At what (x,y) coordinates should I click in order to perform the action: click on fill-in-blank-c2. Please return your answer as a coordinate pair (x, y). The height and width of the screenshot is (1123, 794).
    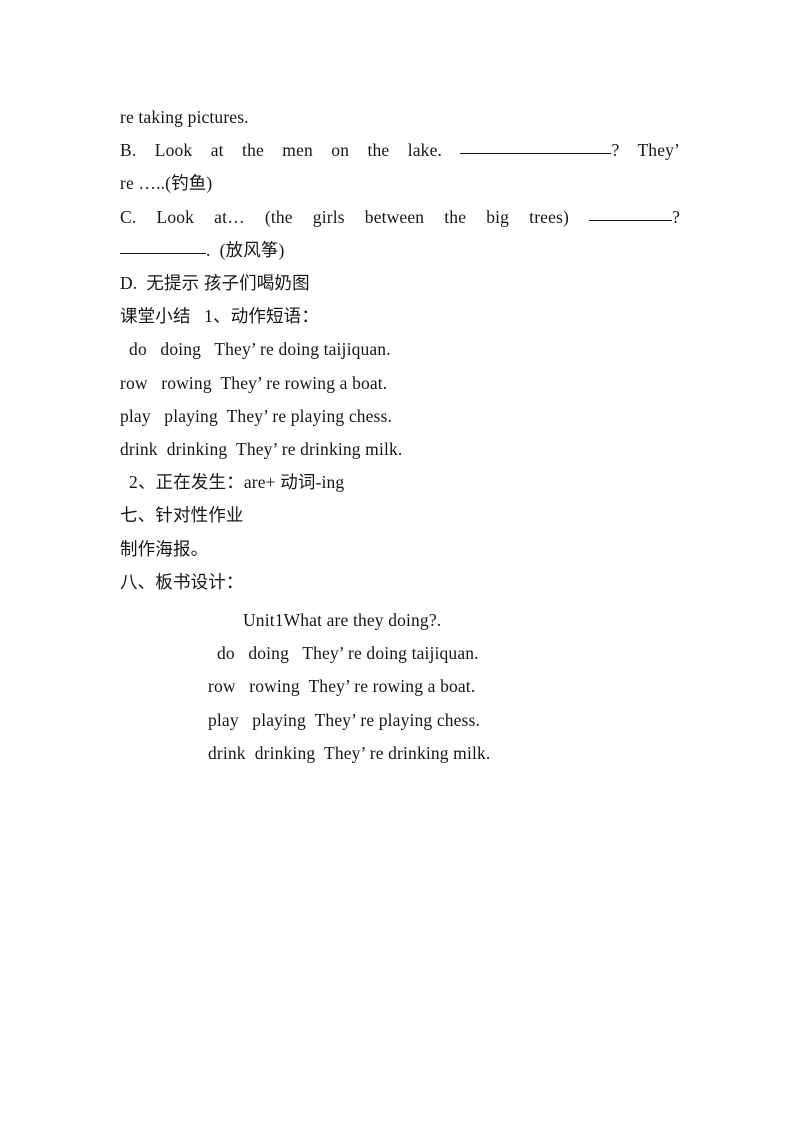
    Looking at the image, I should click on (163, 247).